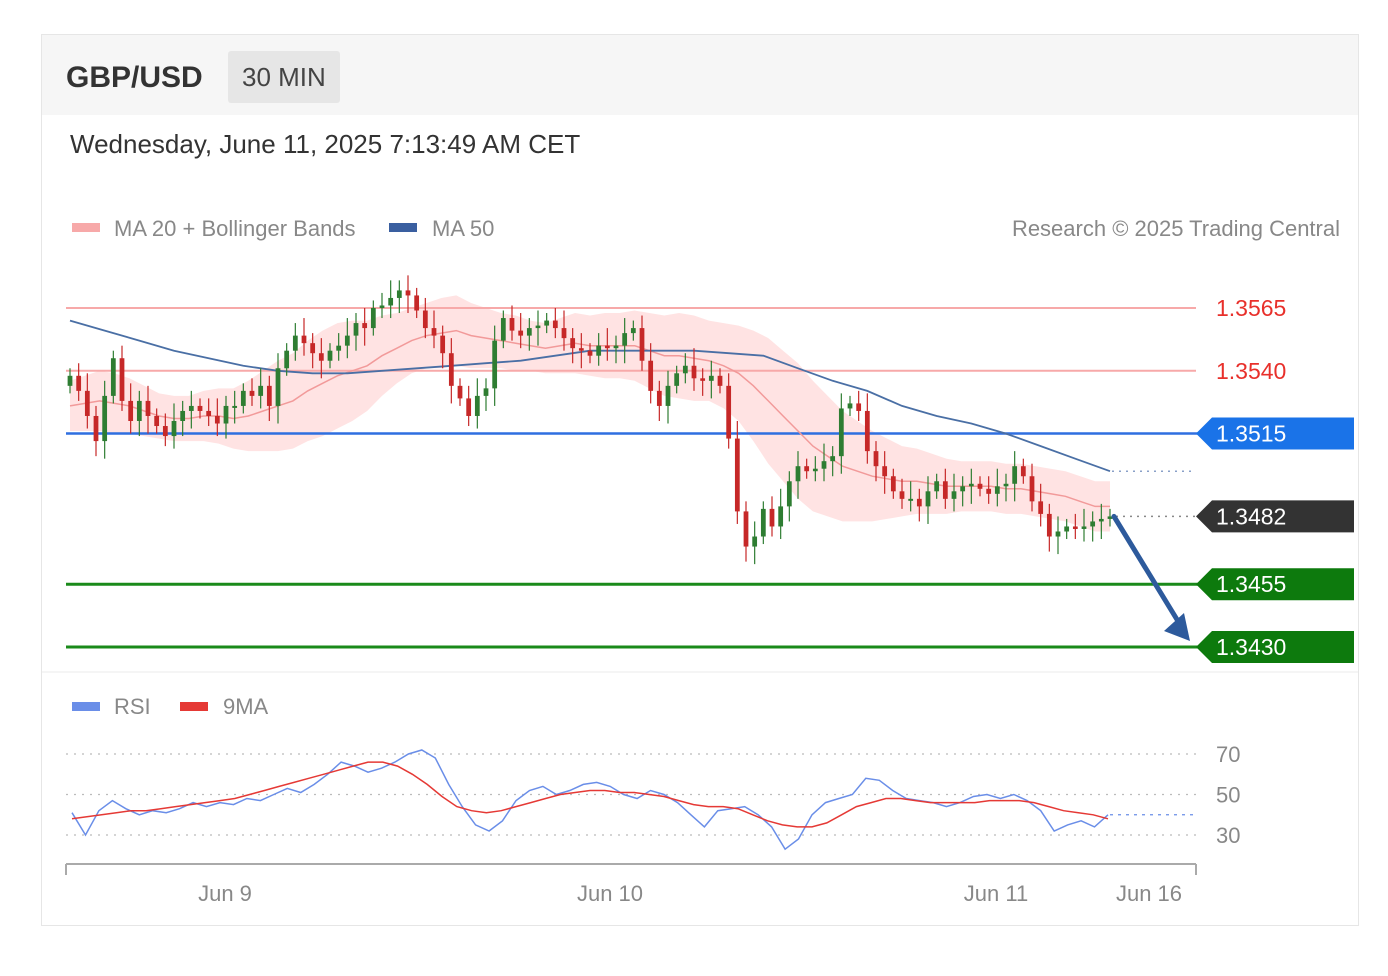 This screenshot has width=1388, height=976. What do you see at coordinates (246, 706) in the screenshot?
I see `legend-label-rsi-ma: 9MA` at bounding box center [246, 706].